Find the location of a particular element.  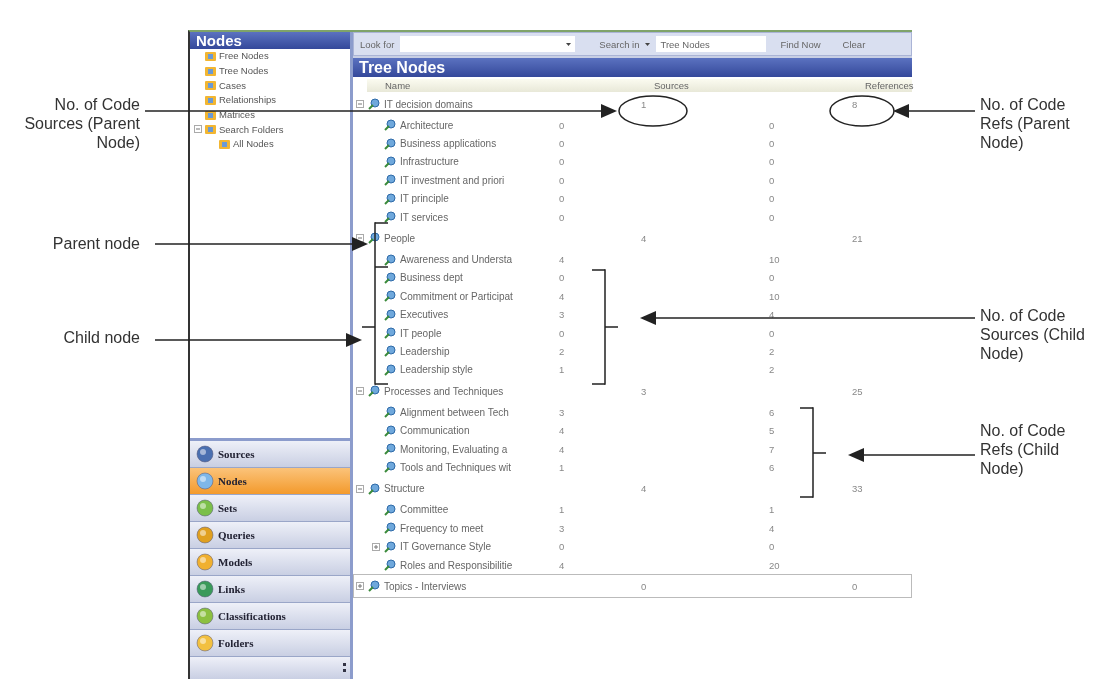

node-name: Infrastructure is located at coordinates (429, 162).